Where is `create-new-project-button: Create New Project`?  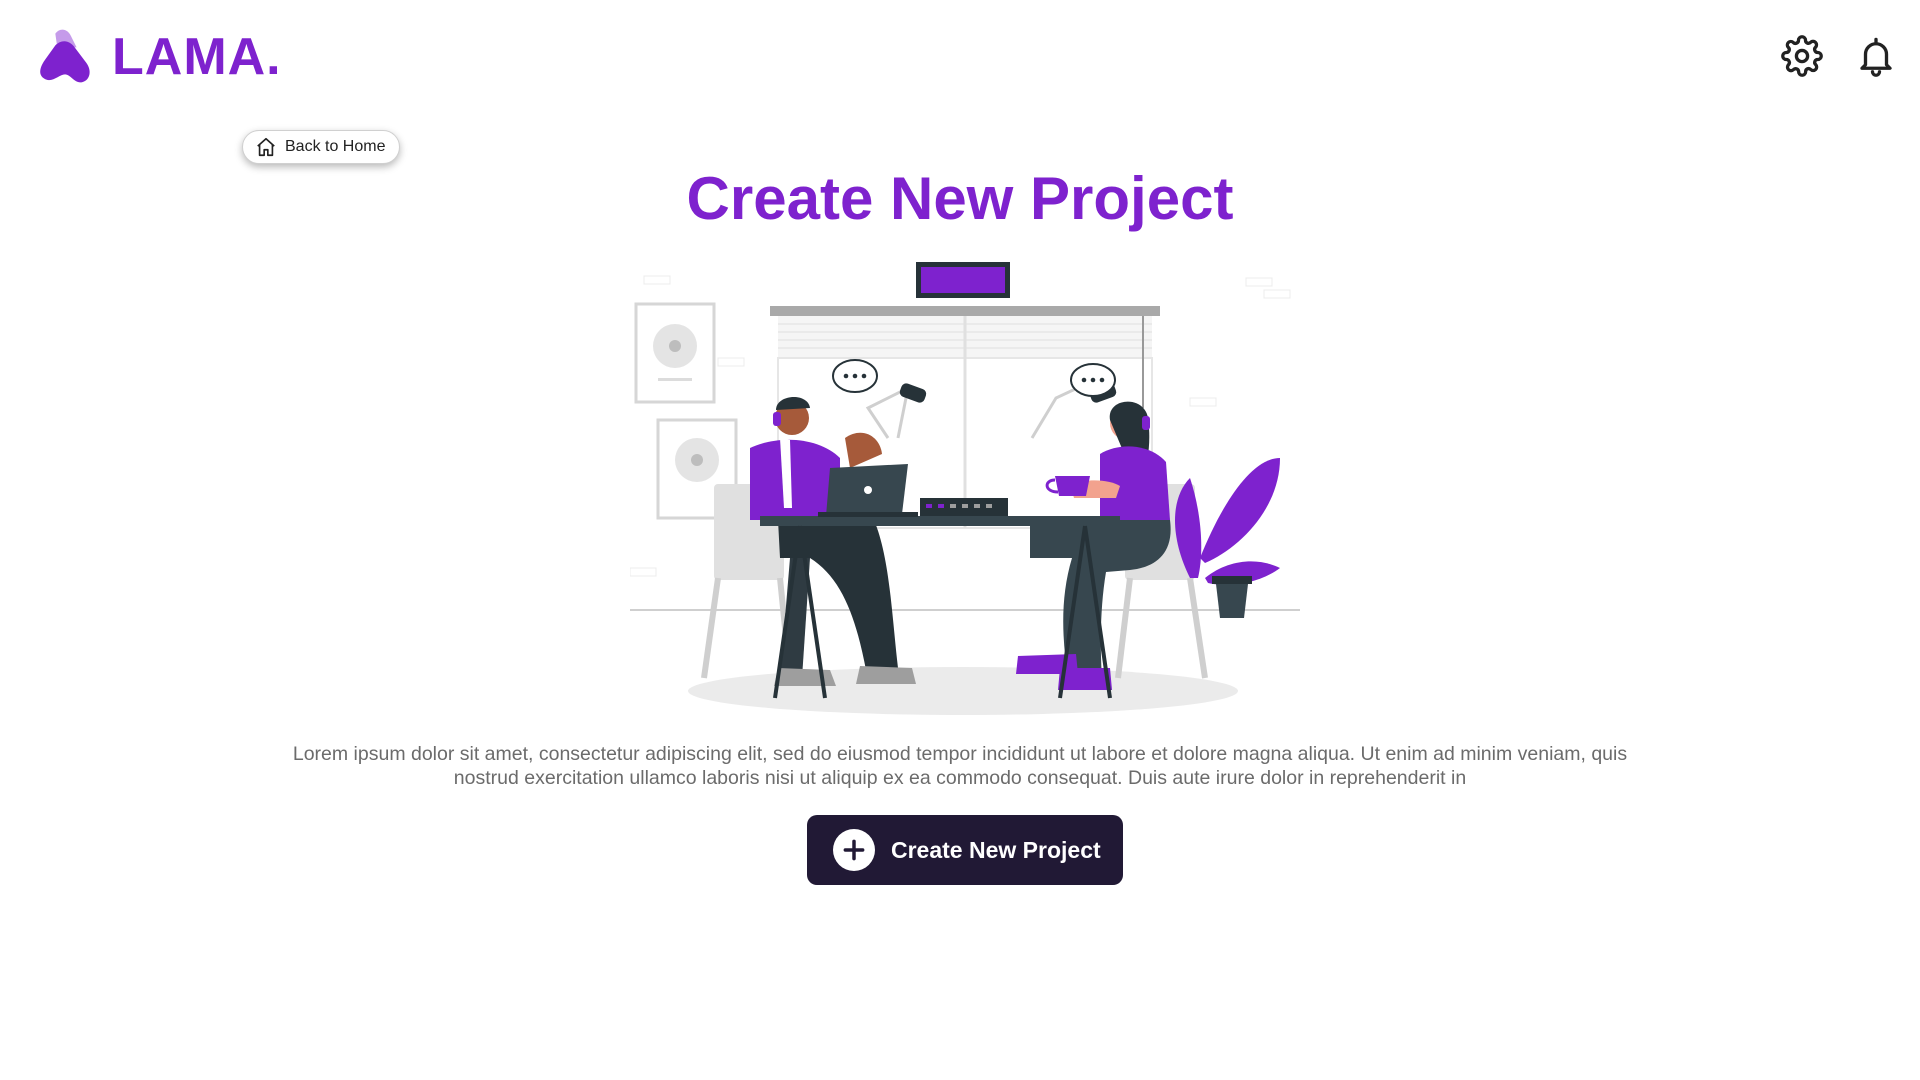 create-new-project-button: Create New Project is located at coordinates (965, 850).